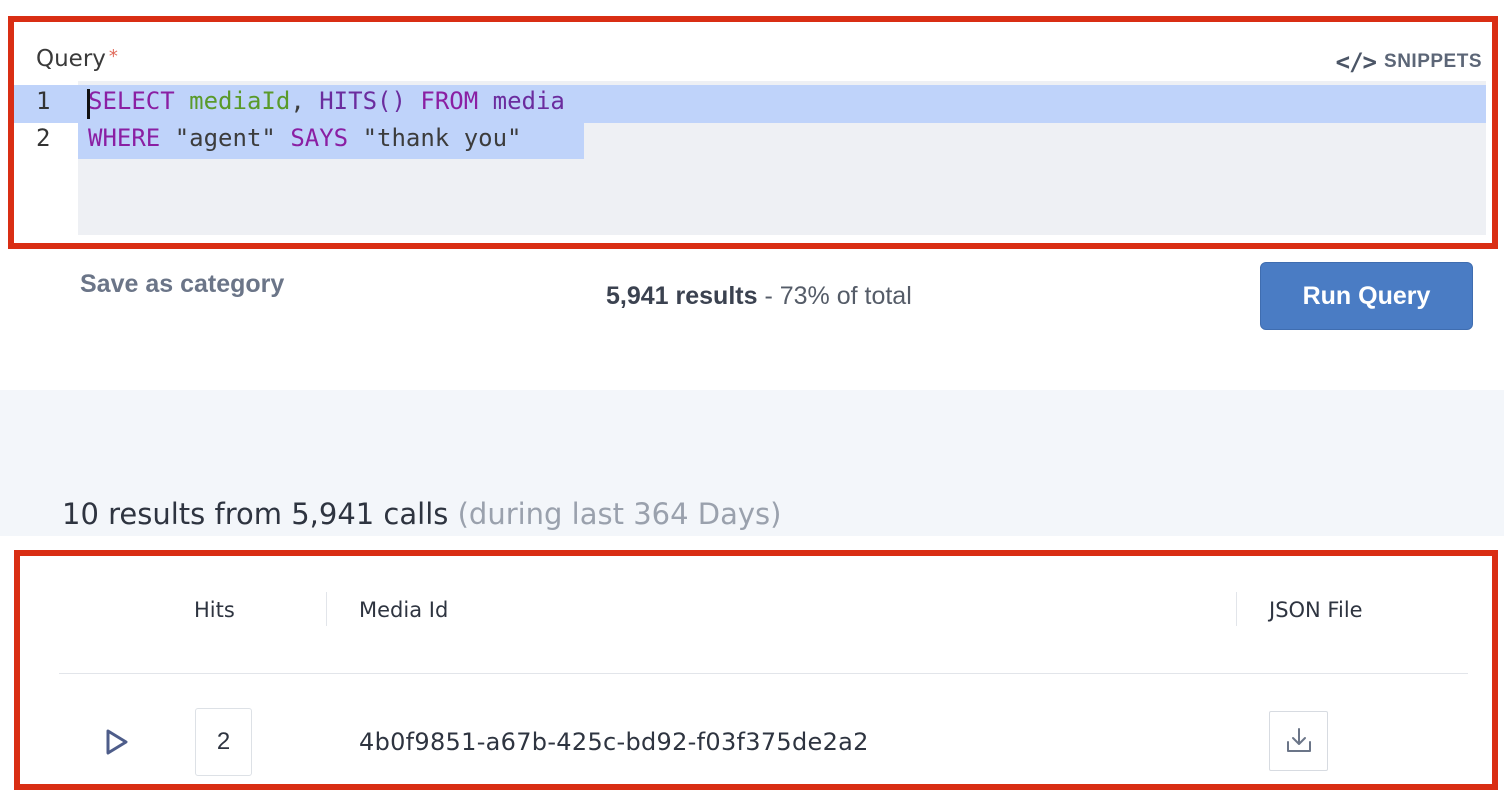  I want to click on query-label-text: Query, so click(71, 59).